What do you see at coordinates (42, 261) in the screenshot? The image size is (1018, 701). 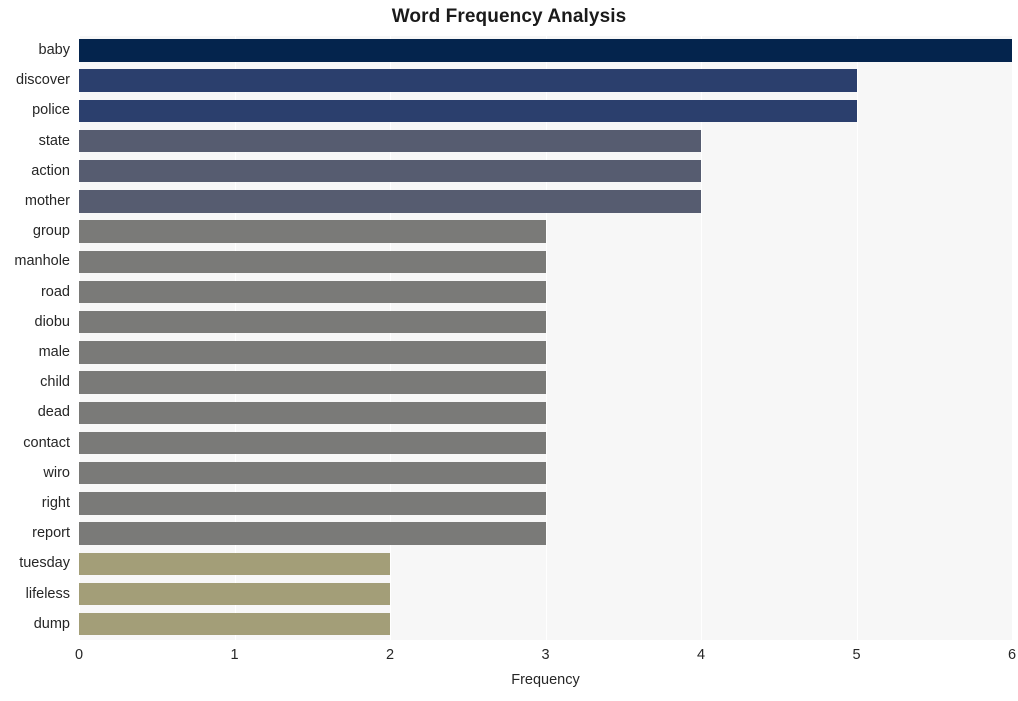 I see `y-axis-label-manhole: manhole` at bounding box center [42, 261].